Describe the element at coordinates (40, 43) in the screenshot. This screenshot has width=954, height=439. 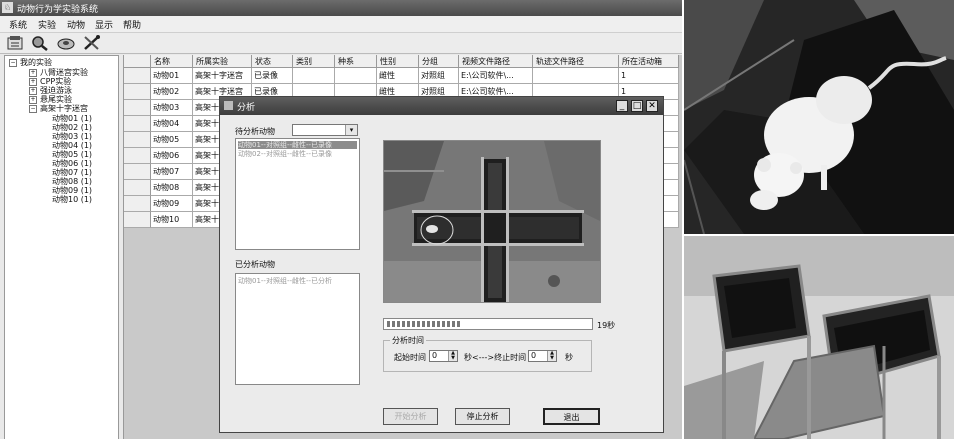
I see `search-icon` at that location.